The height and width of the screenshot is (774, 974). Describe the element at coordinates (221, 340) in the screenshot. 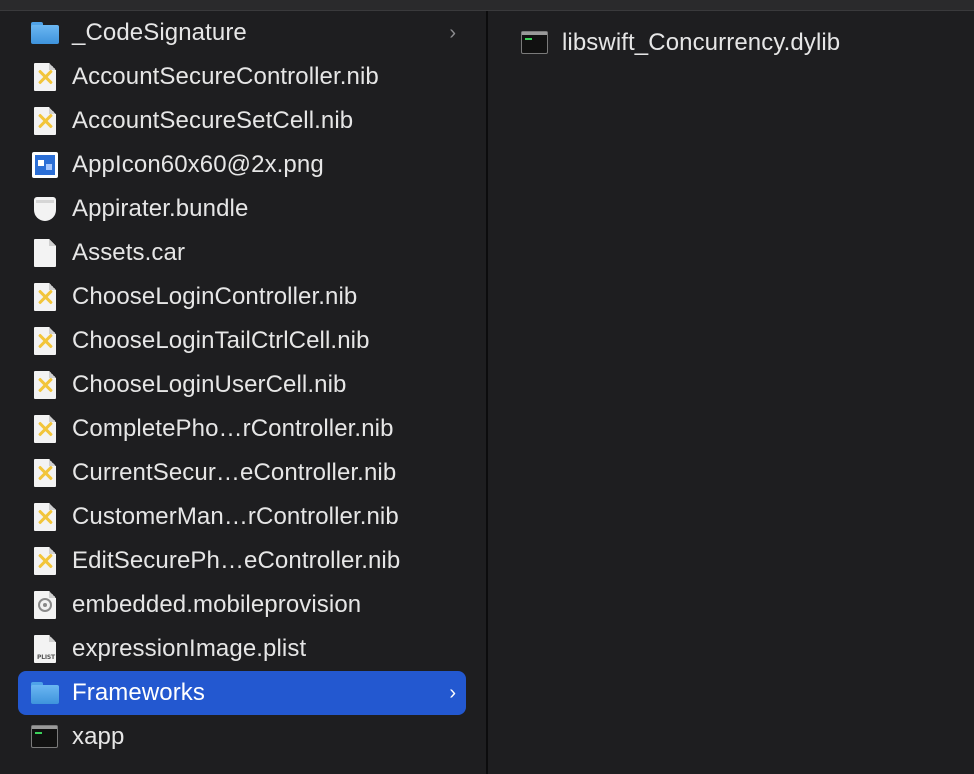

I see `list-item-label: ChooseLoginTailCtrlCell.nib` at that location.